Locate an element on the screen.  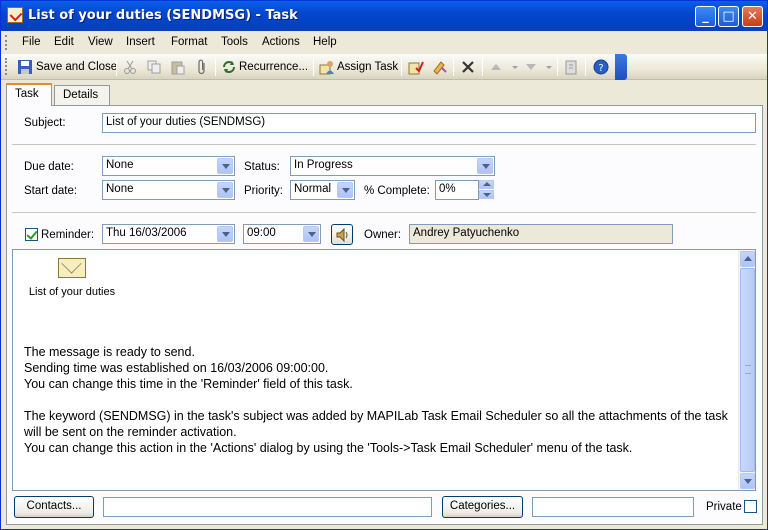
owner-label: Owner: is located at coordinates (383, 235).